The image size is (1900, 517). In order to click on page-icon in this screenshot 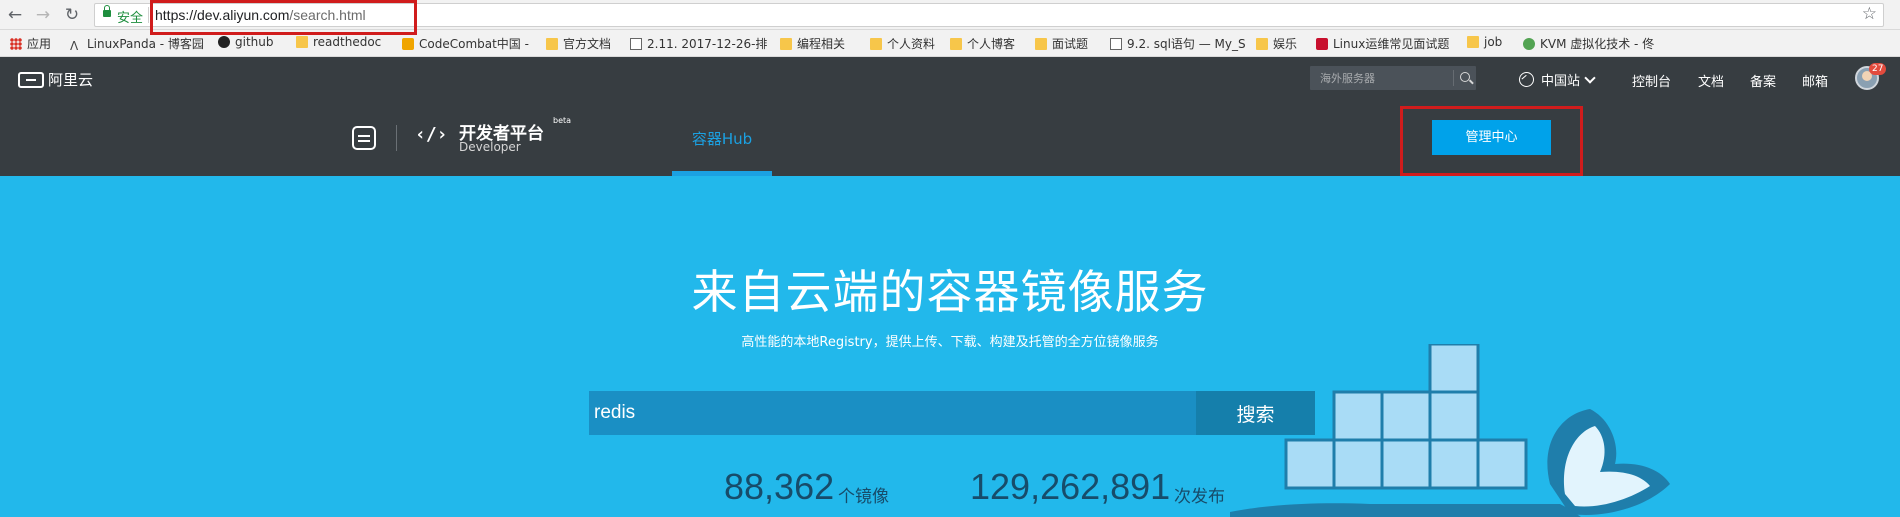, I will do `click(1116, 44)`.